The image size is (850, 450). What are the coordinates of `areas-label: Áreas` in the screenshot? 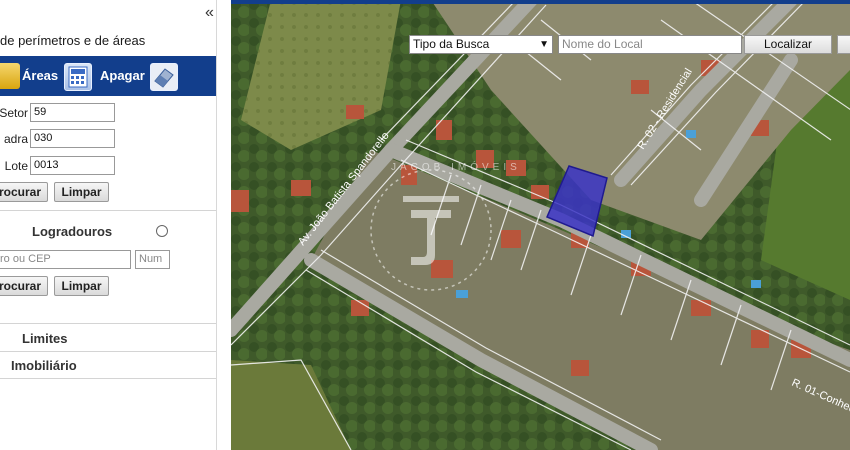 It's located at (40, 75).